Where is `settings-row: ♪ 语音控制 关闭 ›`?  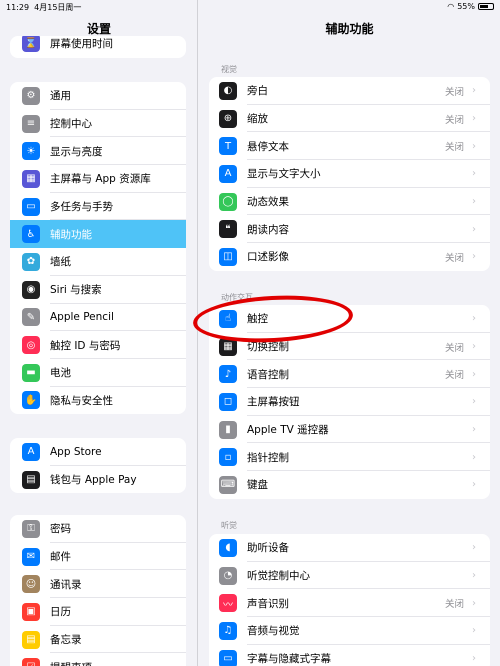 settings-row: ♪ 语音控制 关闭 › is located at coordinates (349, 374).